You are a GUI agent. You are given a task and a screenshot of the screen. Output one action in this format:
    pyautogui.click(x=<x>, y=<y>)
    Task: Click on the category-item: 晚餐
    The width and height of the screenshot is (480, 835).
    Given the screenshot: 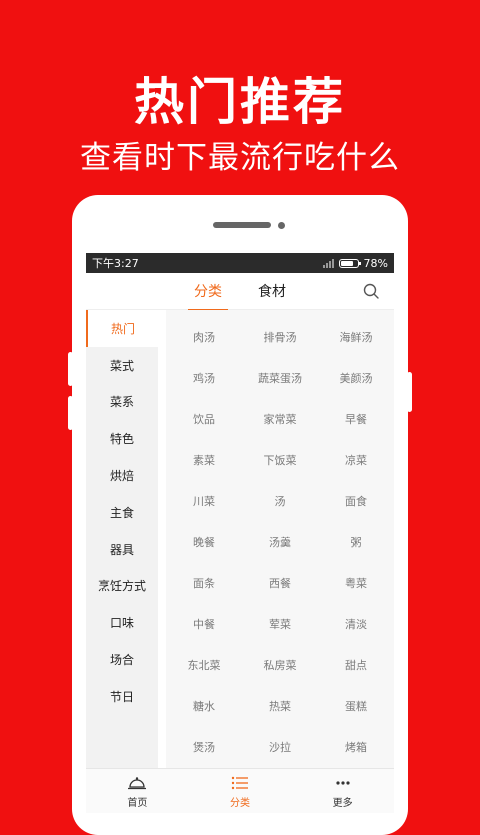 What is the action you would take?
    pyautogui.click(x=204, y=541)
    